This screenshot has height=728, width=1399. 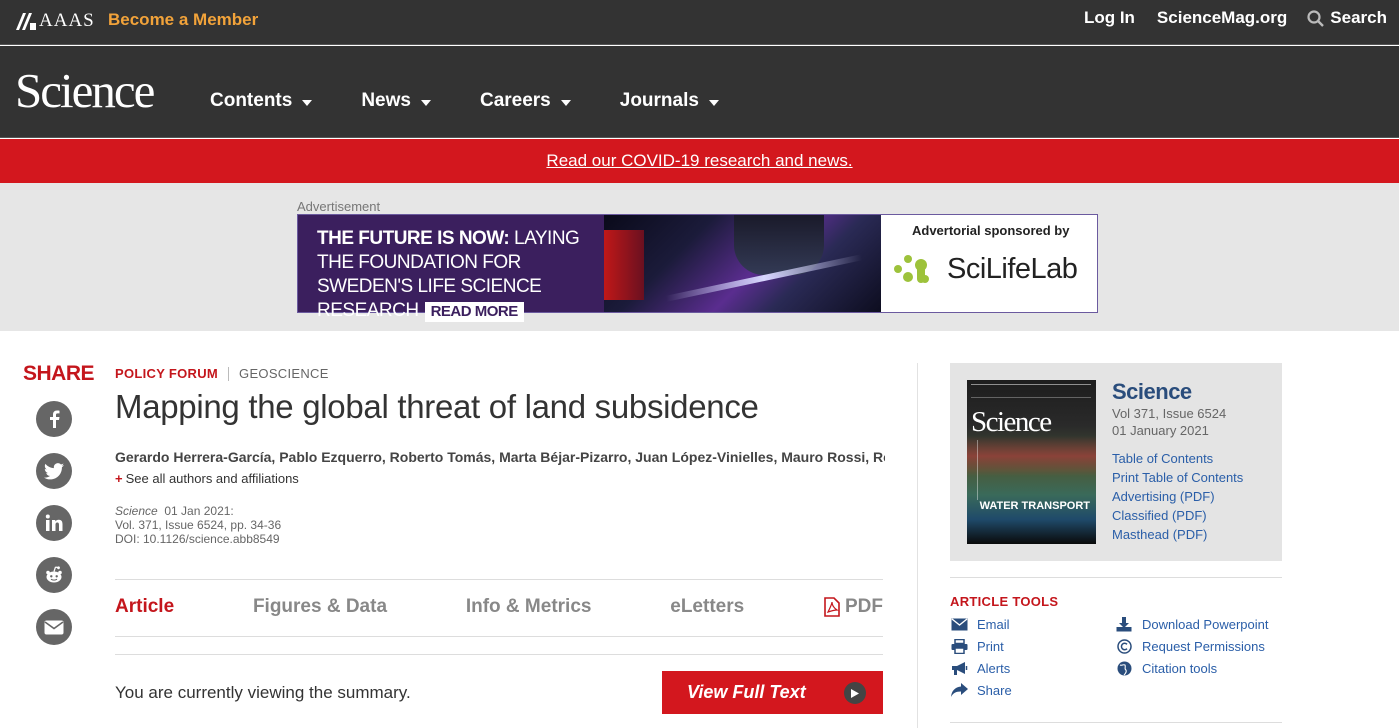 What do you see at coordinates (1124, 624) in the screenshot?
I see `download-icon` at bounding box center [1124, 624].